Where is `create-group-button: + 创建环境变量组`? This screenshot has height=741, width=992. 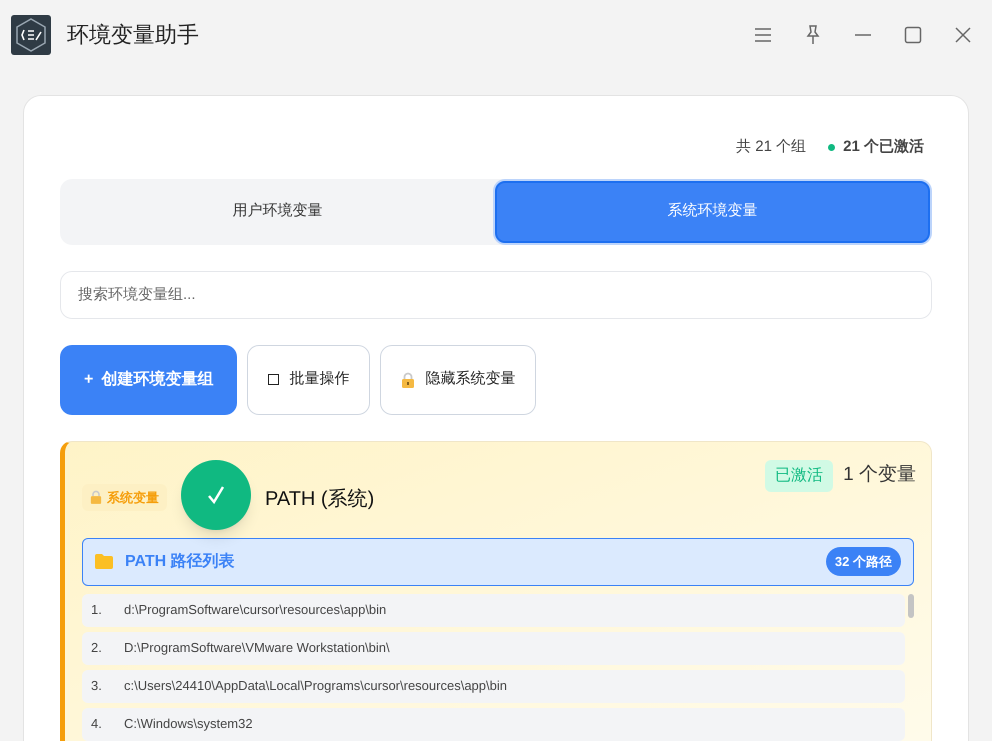
create-group-button: + 创建环境变量组 is located at coordinates (149, 379).